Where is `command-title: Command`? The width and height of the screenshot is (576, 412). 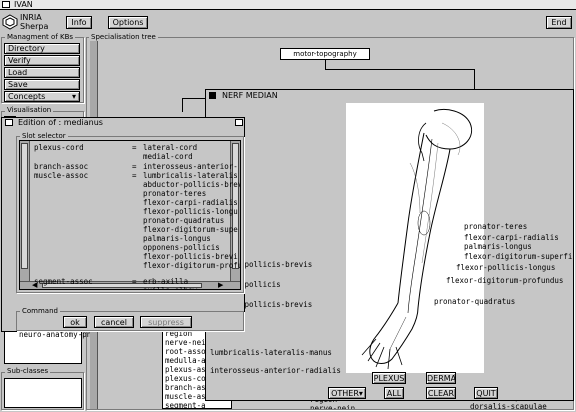 command-title: Command is located at coordinates (40, 311).